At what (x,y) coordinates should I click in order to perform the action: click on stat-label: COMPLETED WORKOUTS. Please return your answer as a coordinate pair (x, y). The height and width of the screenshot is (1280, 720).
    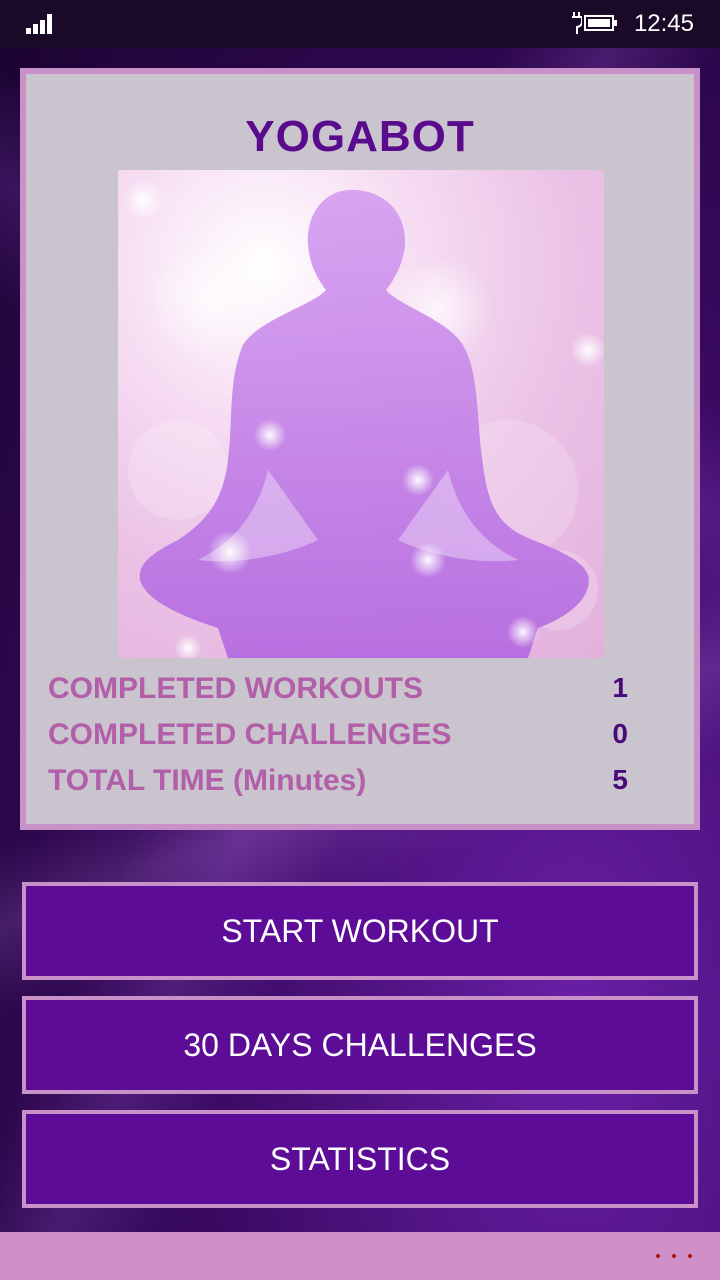
    Looking at the image, I should click on (235, 688).